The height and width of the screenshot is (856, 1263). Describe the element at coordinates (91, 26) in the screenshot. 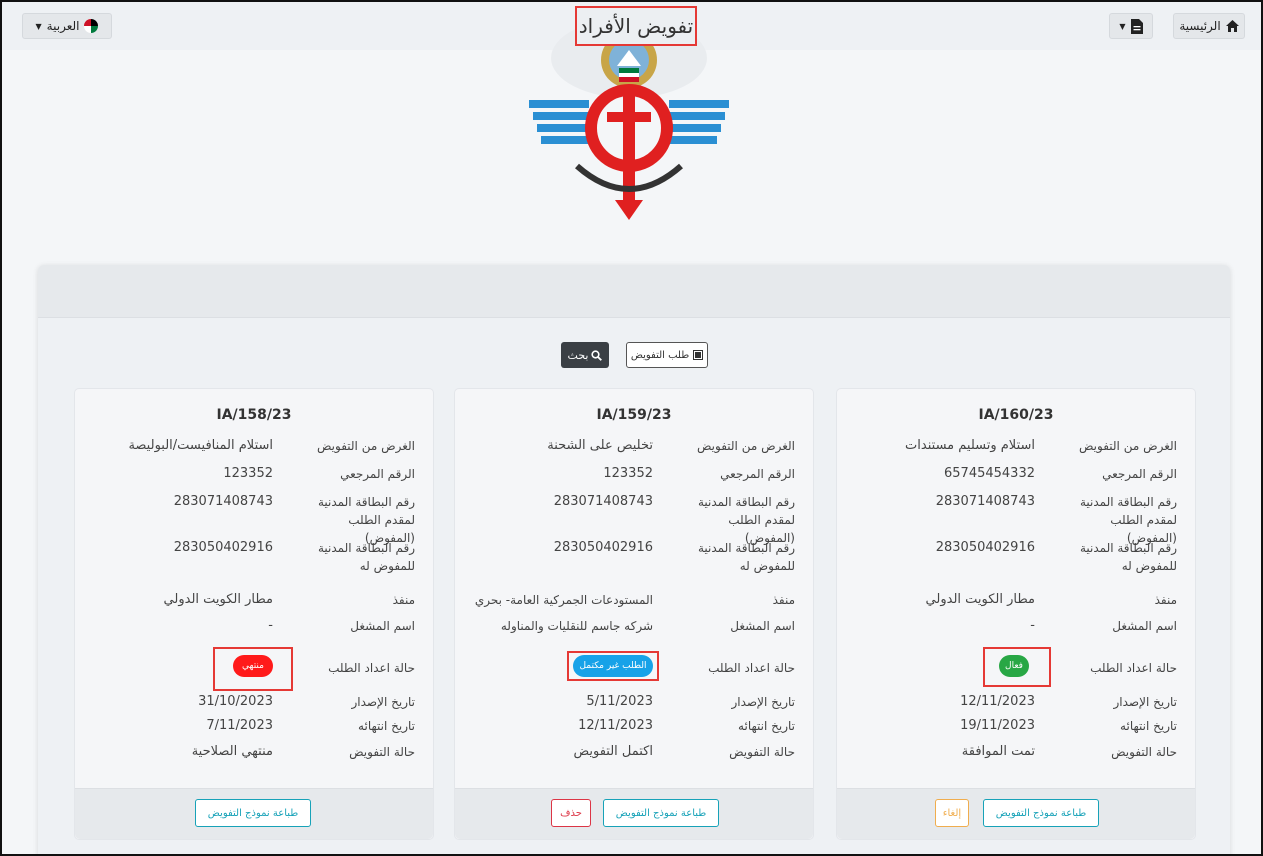

I see `kuwait-flag-icon` at that location.